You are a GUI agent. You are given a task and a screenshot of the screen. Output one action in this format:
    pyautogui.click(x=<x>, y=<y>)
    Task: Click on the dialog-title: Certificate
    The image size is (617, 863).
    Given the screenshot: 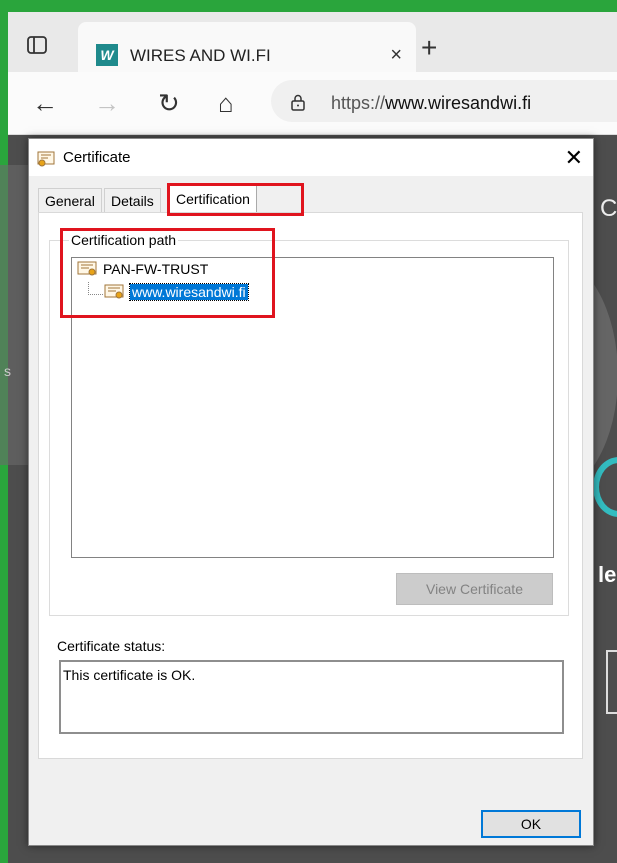 What is the action you would take?
    pyautogui.click(x=97, y=157)
    